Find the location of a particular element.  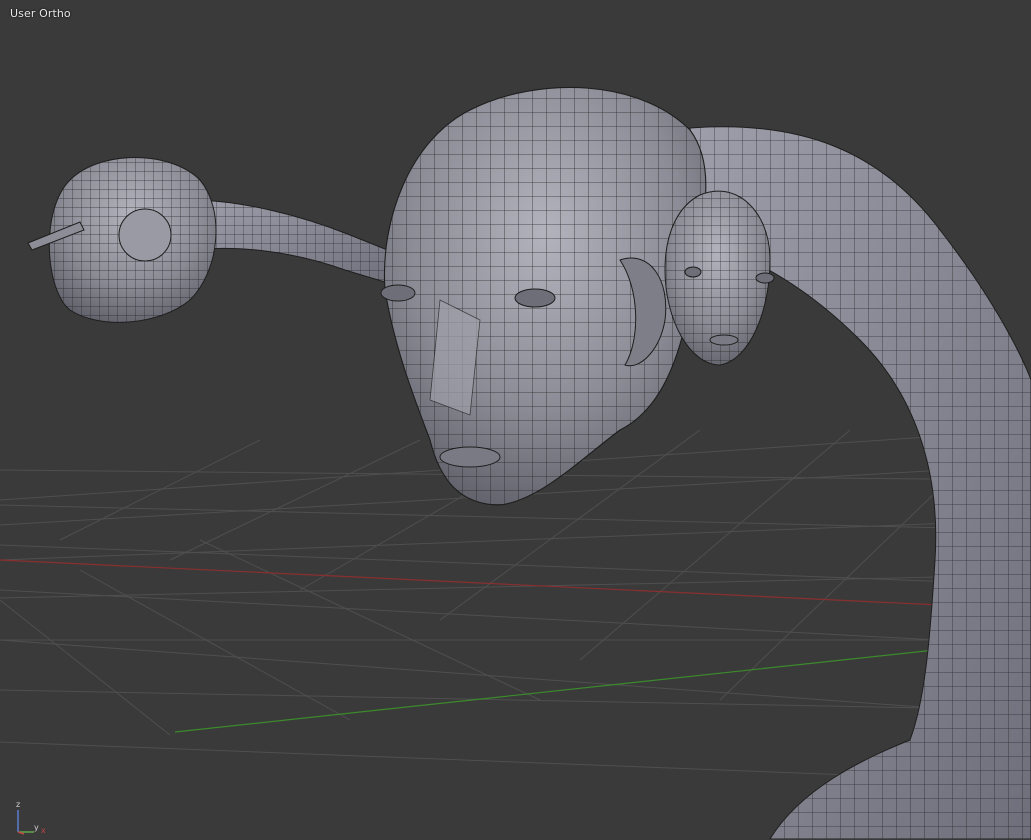

left-head-mesh is located at coordinates (122, 240).